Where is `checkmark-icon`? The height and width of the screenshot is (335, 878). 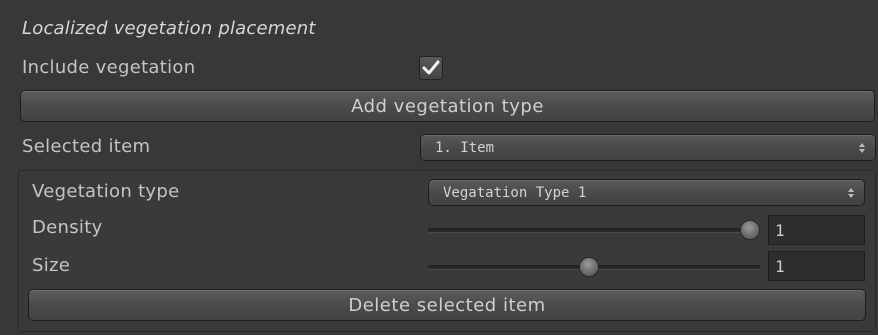
checkmark-icon is located at coordinates (431, 67).